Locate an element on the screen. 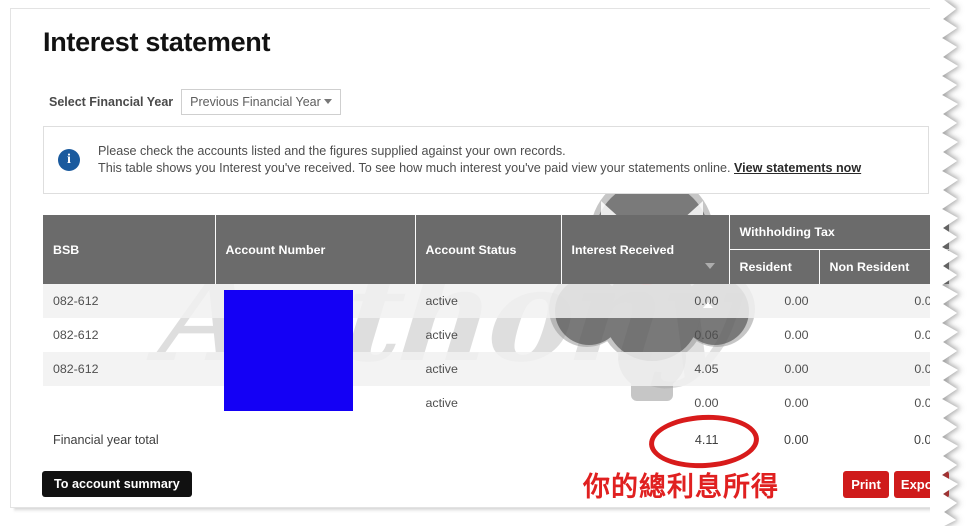  total-label: Financial year total is located at coordinates (106, 440).